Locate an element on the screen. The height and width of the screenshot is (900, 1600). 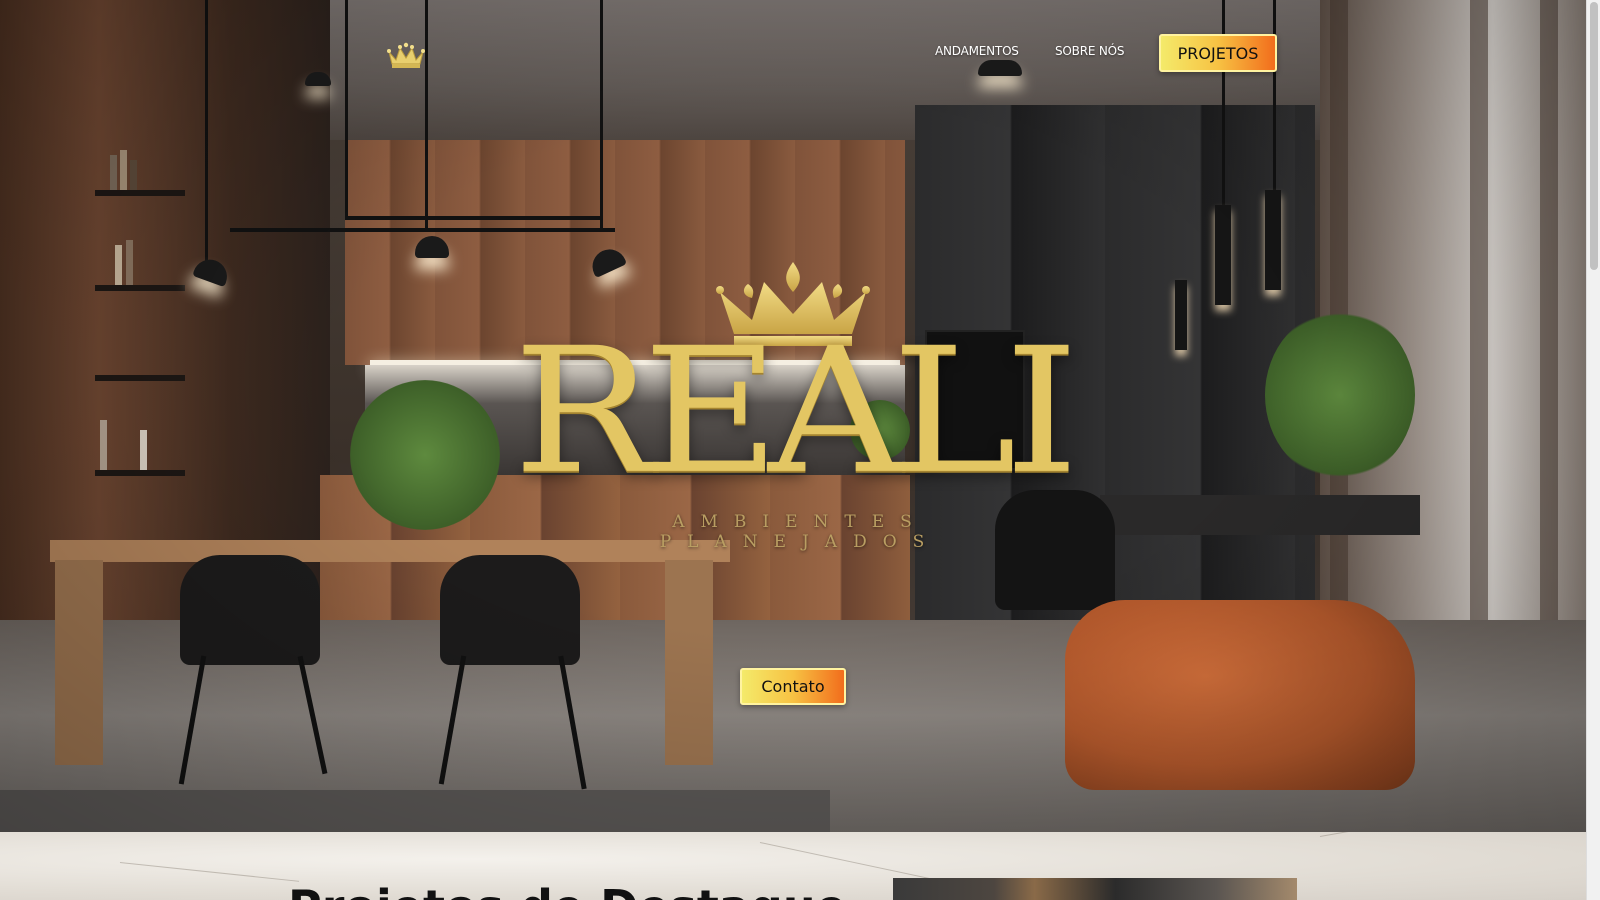
projetos-button: PROJETOS is located at coordinates (1218, 53).